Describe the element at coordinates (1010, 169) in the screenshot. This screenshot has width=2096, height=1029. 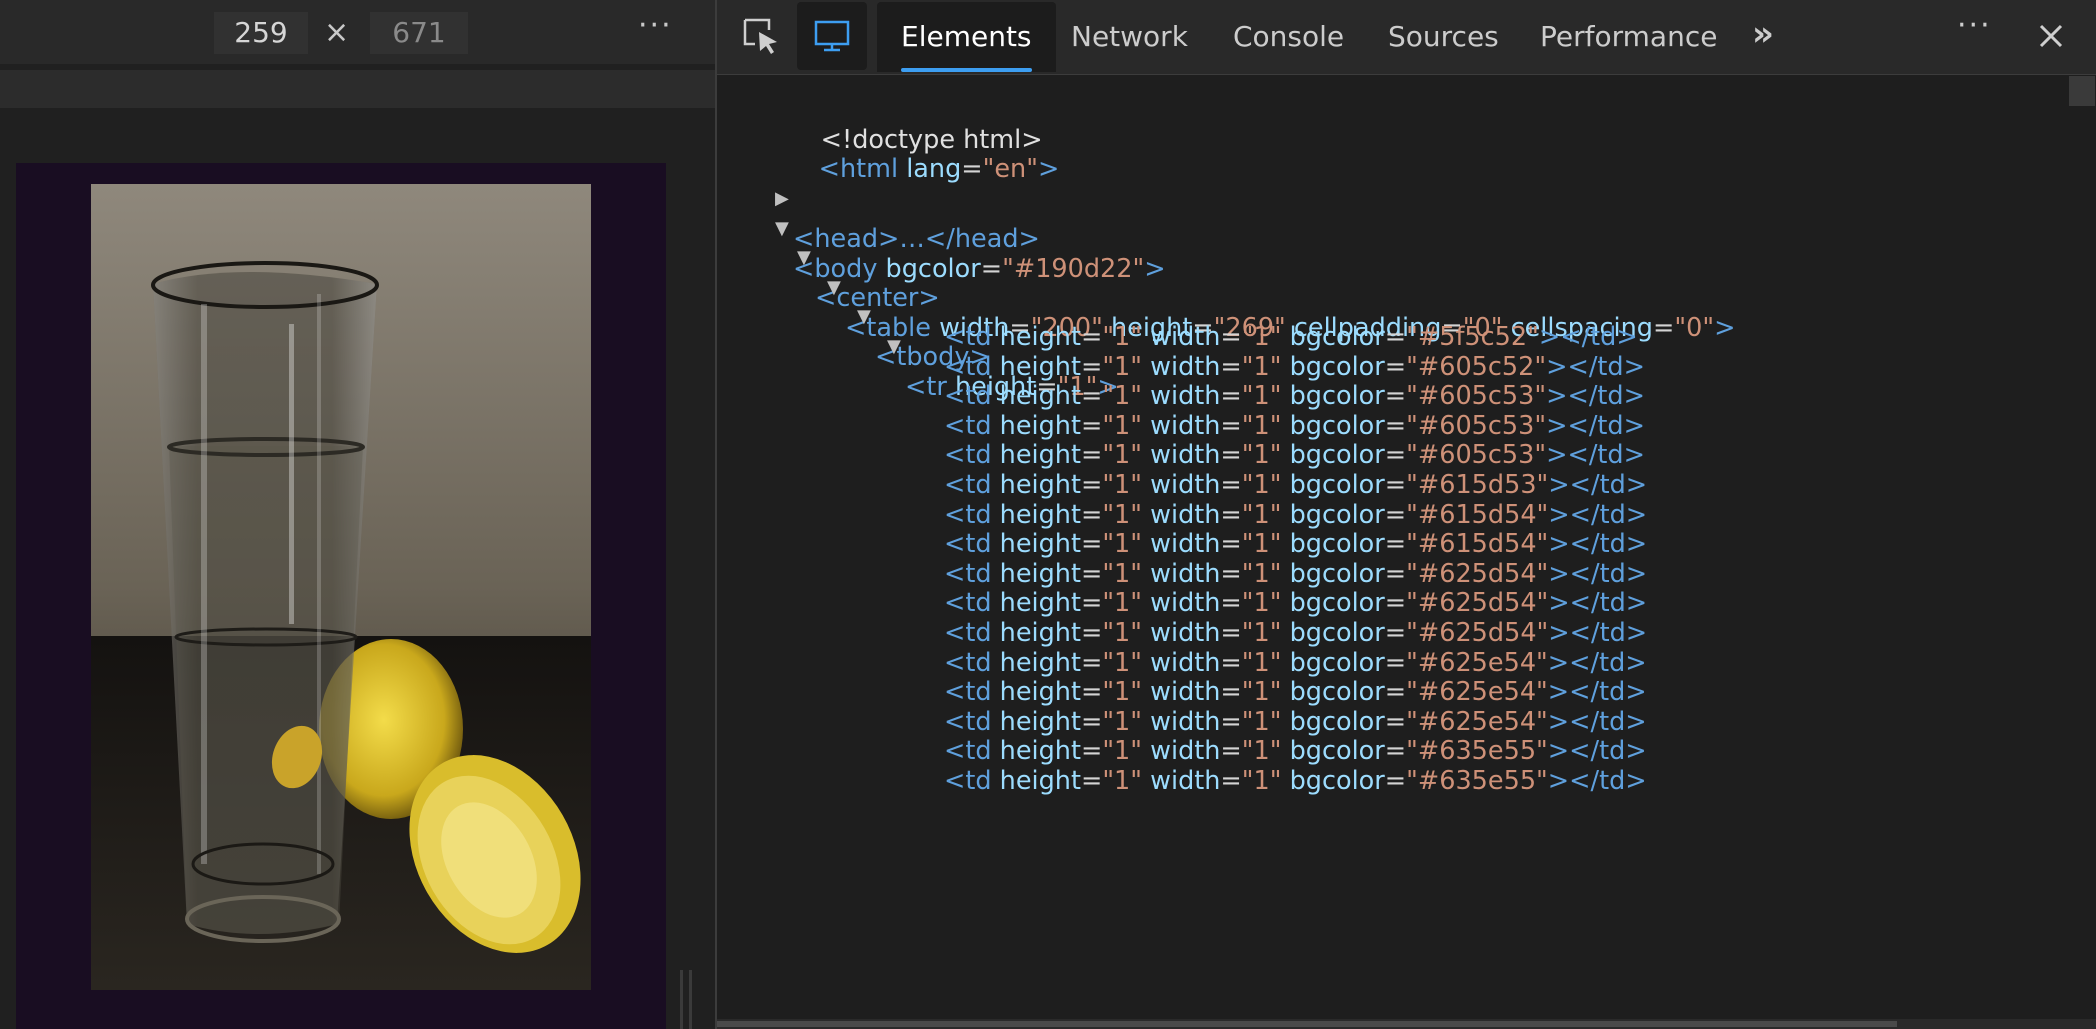
I see `attr-value: "en"` at that location.